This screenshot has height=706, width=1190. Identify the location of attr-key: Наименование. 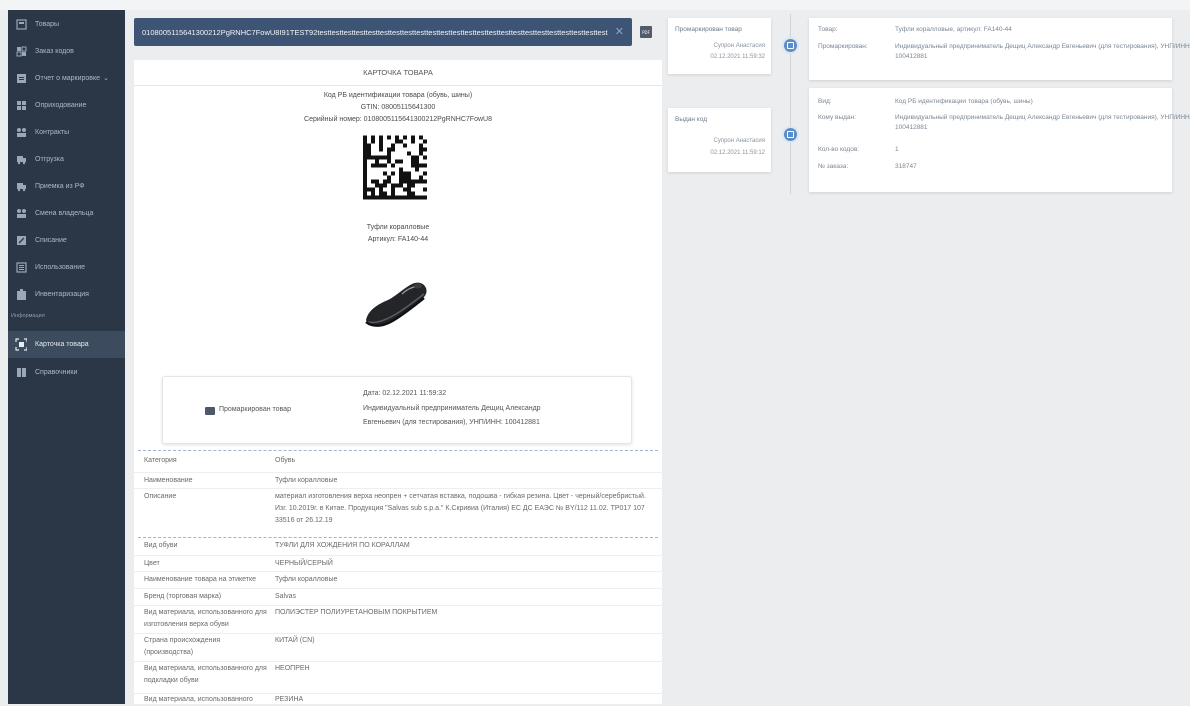
(168, 480).